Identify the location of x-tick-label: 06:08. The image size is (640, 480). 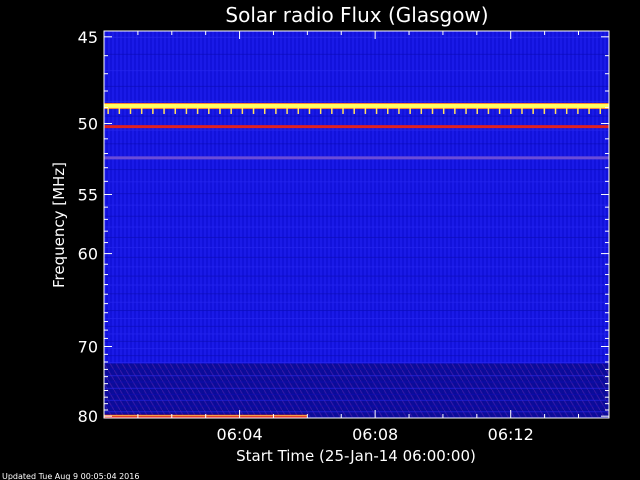
(375, 434).